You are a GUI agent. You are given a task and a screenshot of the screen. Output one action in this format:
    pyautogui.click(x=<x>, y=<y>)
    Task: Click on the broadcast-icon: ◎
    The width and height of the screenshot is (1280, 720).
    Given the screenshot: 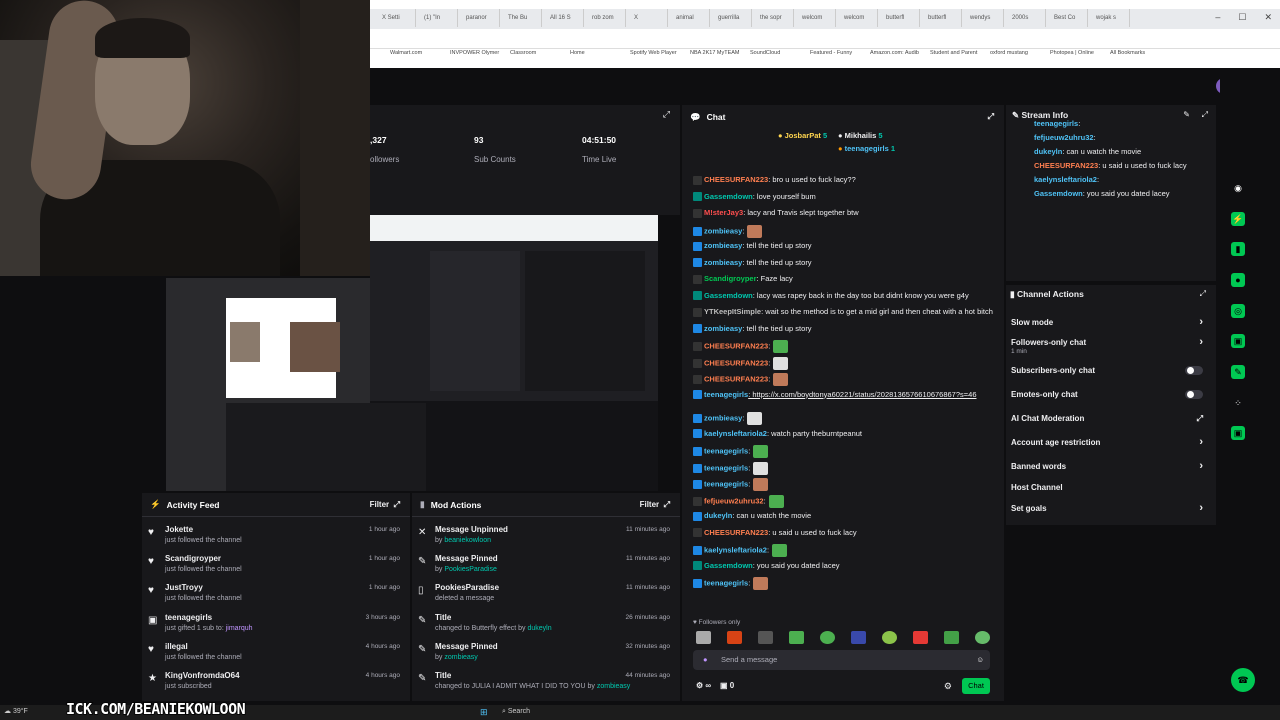 What is the action you would take?
    pyautogui.click(x=1238, y=311)
    